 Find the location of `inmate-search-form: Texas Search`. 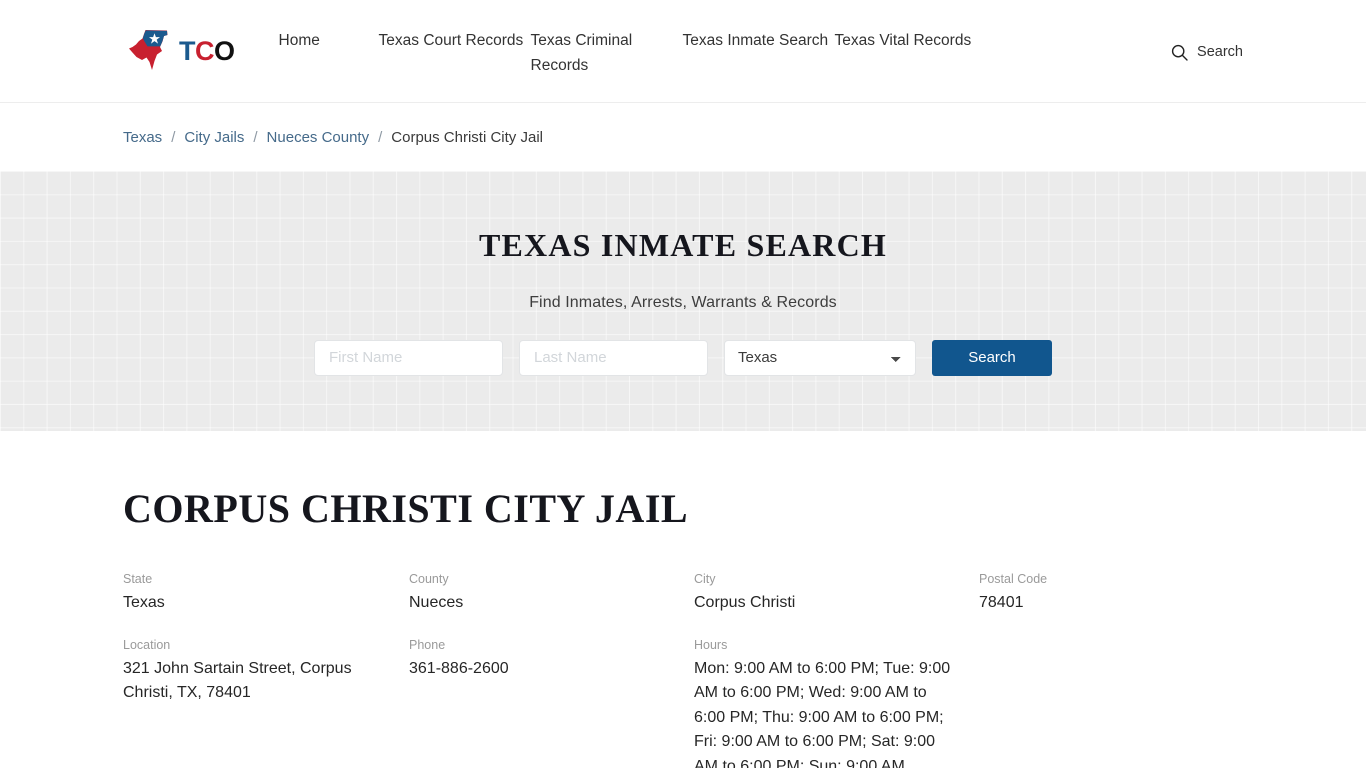

inmate-search-form: Texas Search is located at coordinates (683, 357).